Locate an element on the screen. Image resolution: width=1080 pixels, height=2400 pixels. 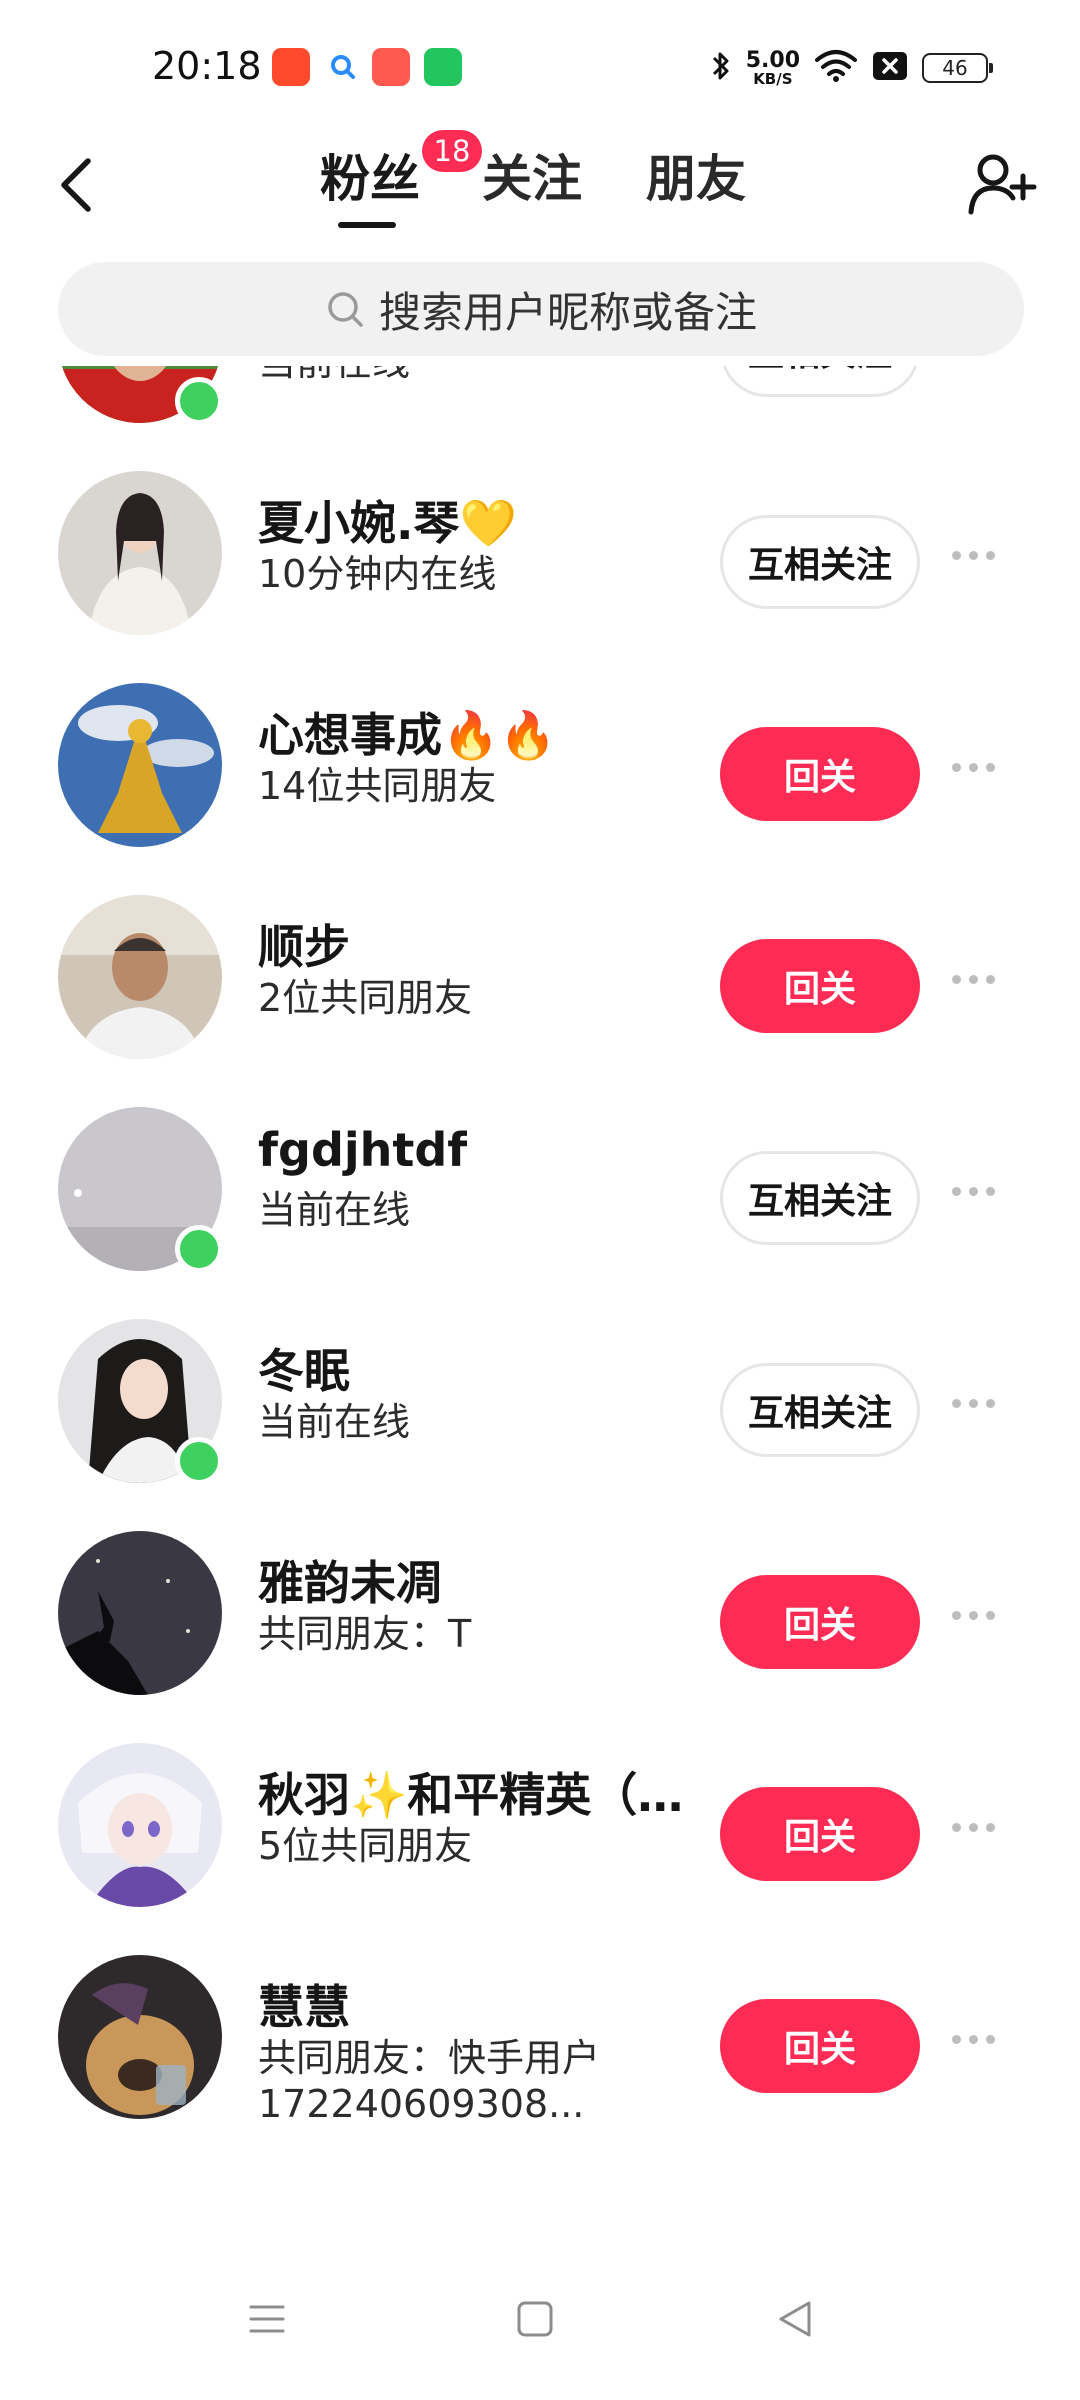
add-friend-button is located at coordinates (1002, 184).